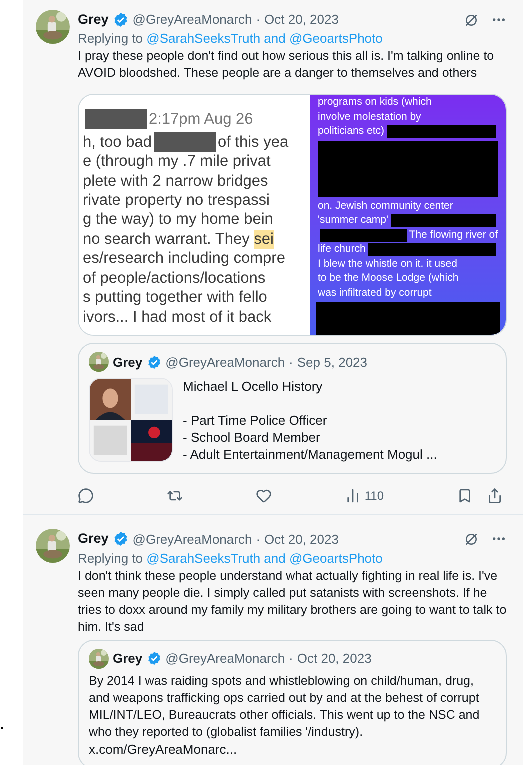 The width and height of the screenshot is (528, 765). I want to click on view-count: 110, so click(374, 497).